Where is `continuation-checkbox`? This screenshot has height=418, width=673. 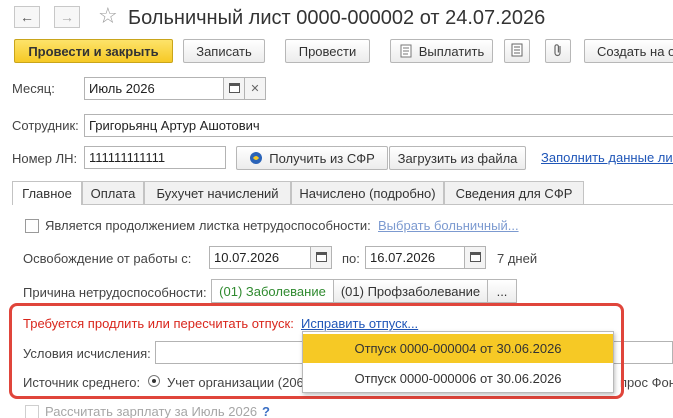 continuation-checkbox is located at coordinates (32, 226).